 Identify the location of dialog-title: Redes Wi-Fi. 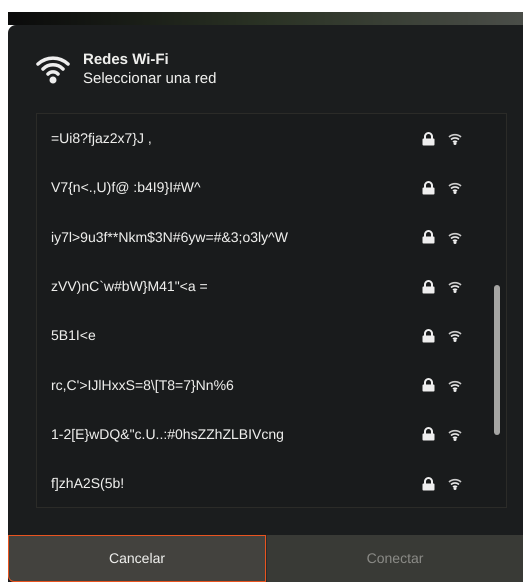
(126, 59).